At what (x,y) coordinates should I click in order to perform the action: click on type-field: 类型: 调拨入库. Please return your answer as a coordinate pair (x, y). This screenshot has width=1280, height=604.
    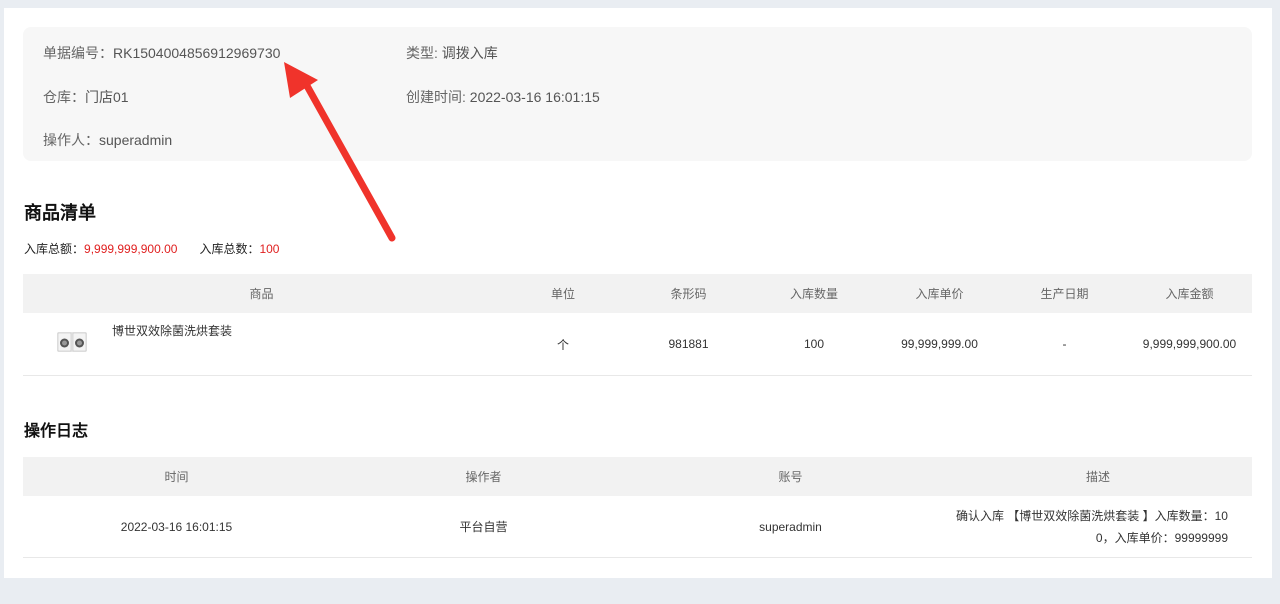
    Looking at the image, I should click on (452, 53).